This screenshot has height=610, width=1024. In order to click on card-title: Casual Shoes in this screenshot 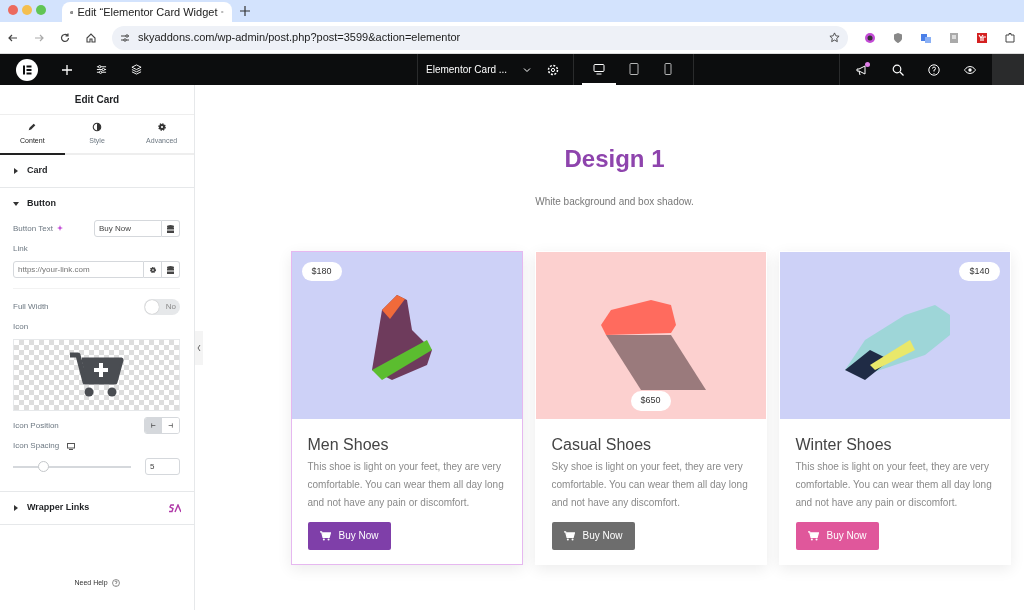, I will do `click(602, 444)`.